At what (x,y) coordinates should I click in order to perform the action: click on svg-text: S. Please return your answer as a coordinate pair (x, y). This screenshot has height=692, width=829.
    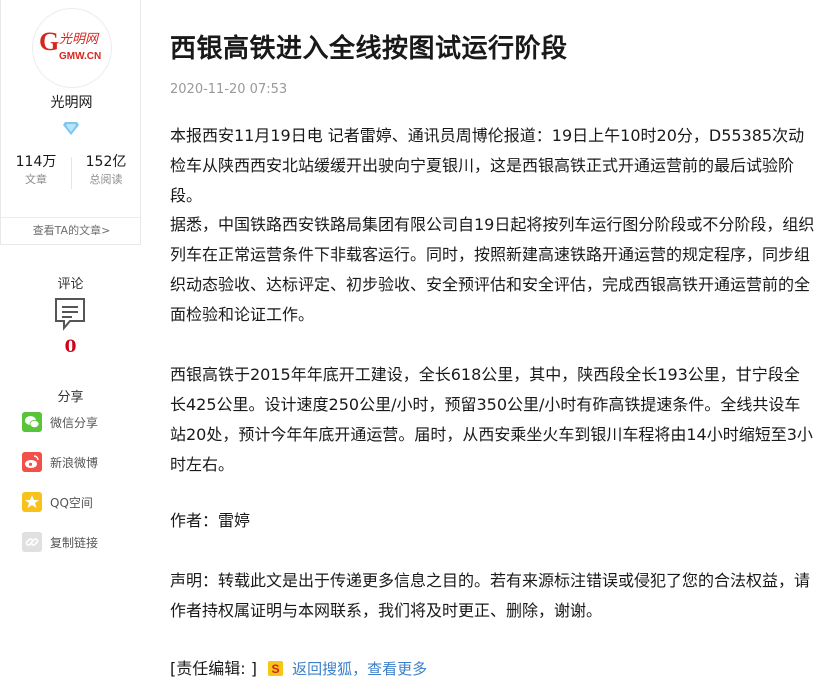
    Looking at the image, I should click on (276, 669).